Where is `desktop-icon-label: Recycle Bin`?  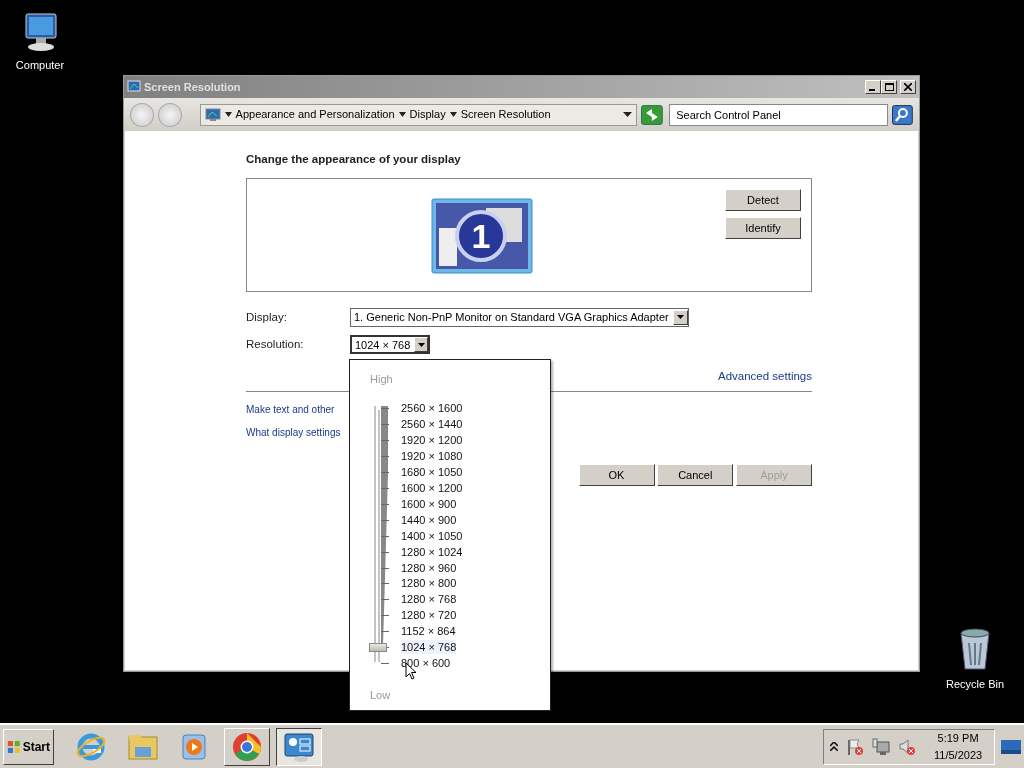
desktop-icon-label: Recycle Bin is located at coordinates (975, 684).